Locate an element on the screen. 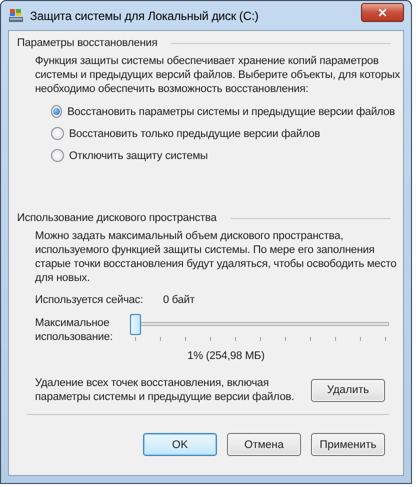 Image resolution: width=418 pixels, height=487 pixels. description-text: Функция защиты системы обеспечивает хранение копий параметров системы и предыдущих версий файлов. Выберите объекты, для которых необходимо обеспечить возможность восстановления: is located at coordinates (218, 75).